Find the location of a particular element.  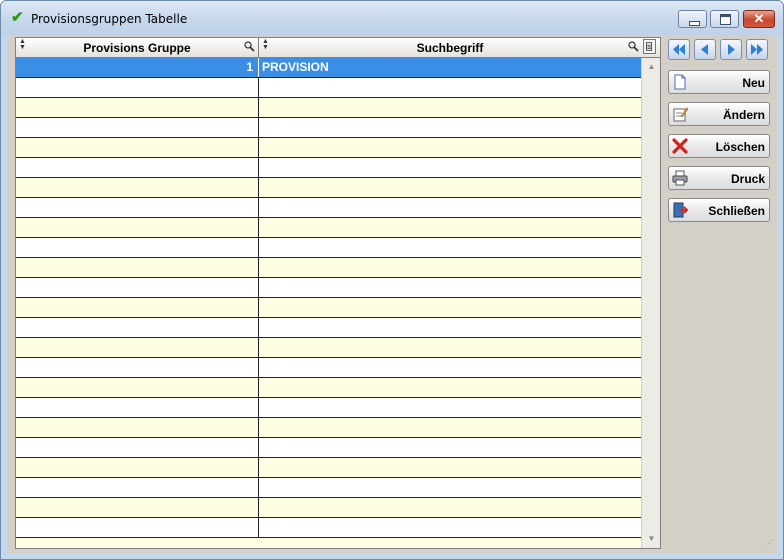

minimize-button is located at coordinates (692, 19).